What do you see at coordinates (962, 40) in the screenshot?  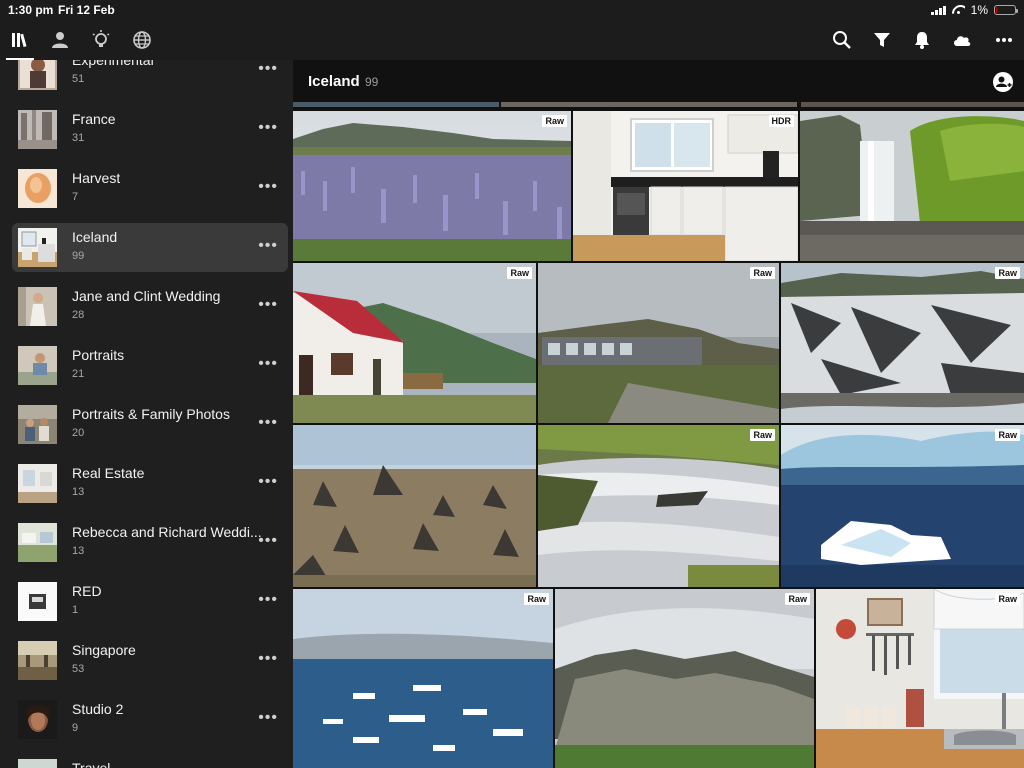 I see `cloud-icon` at bounding box center [962, 40].